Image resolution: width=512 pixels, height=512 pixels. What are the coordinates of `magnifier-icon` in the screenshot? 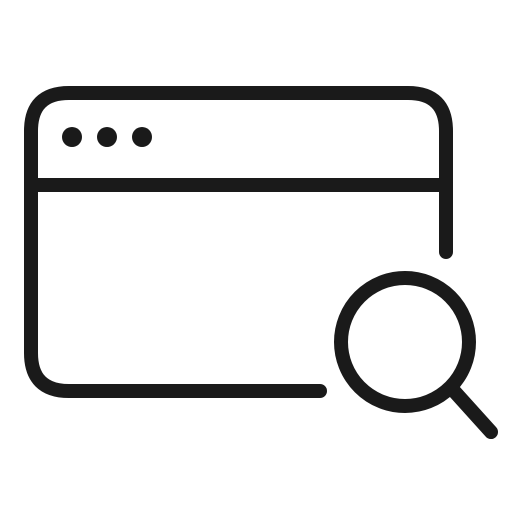 It's located at (416, 355).